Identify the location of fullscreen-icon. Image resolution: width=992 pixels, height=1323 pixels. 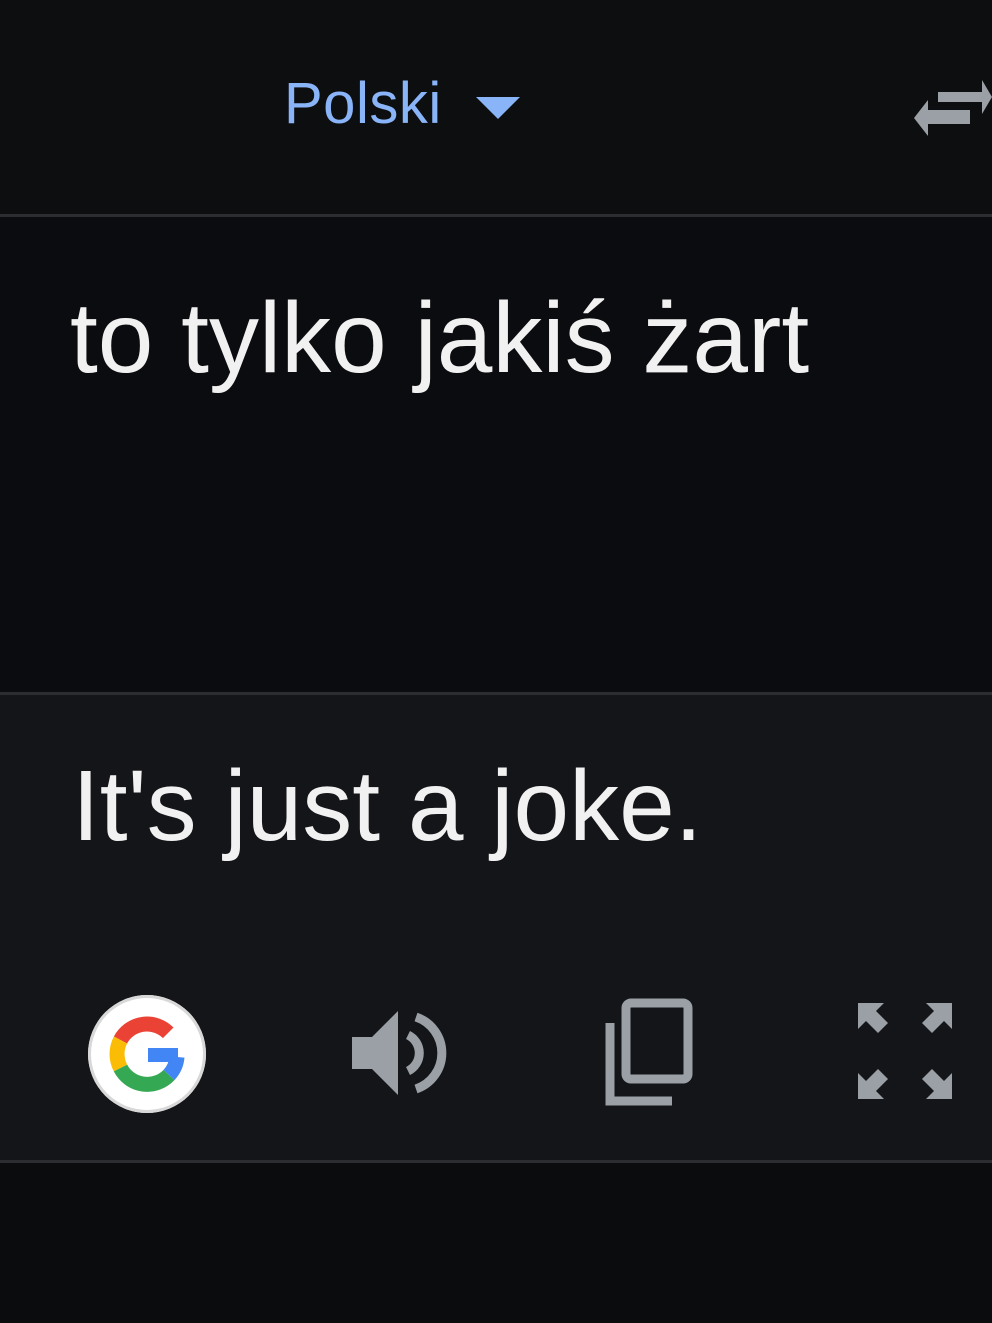
(905, 1051).